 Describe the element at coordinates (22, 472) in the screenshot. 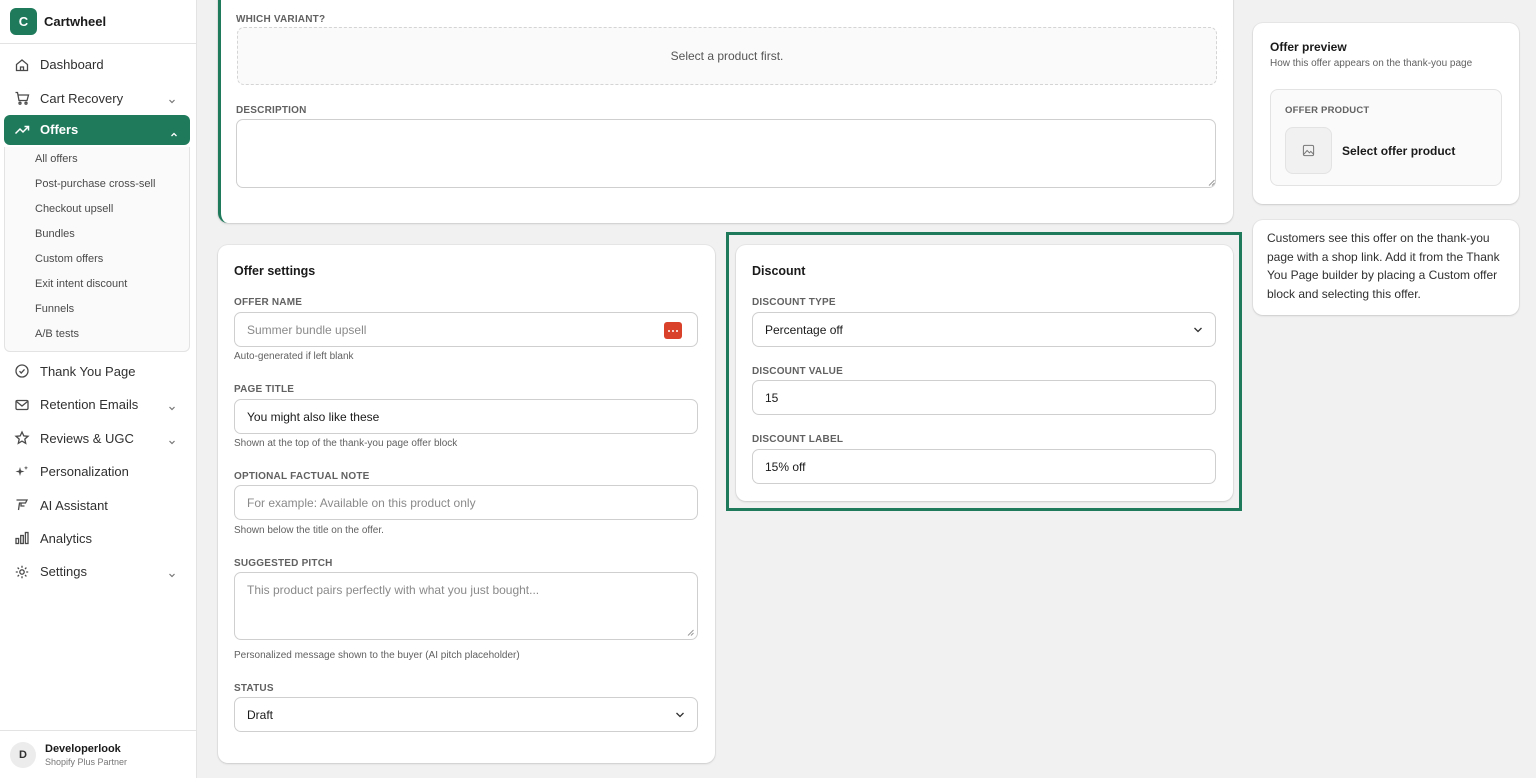

I see `sparkle-icon` at that location.